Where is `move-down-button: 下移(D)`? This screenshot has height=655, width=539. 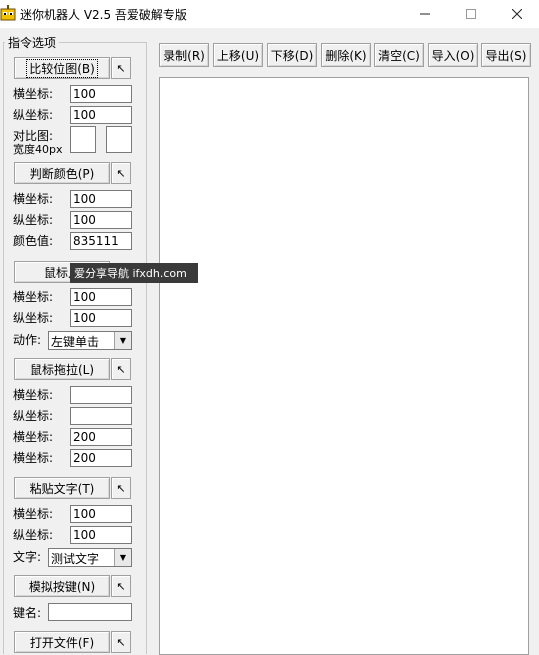
move-down-button: 下移(D) is located at coordinates (292, 55).